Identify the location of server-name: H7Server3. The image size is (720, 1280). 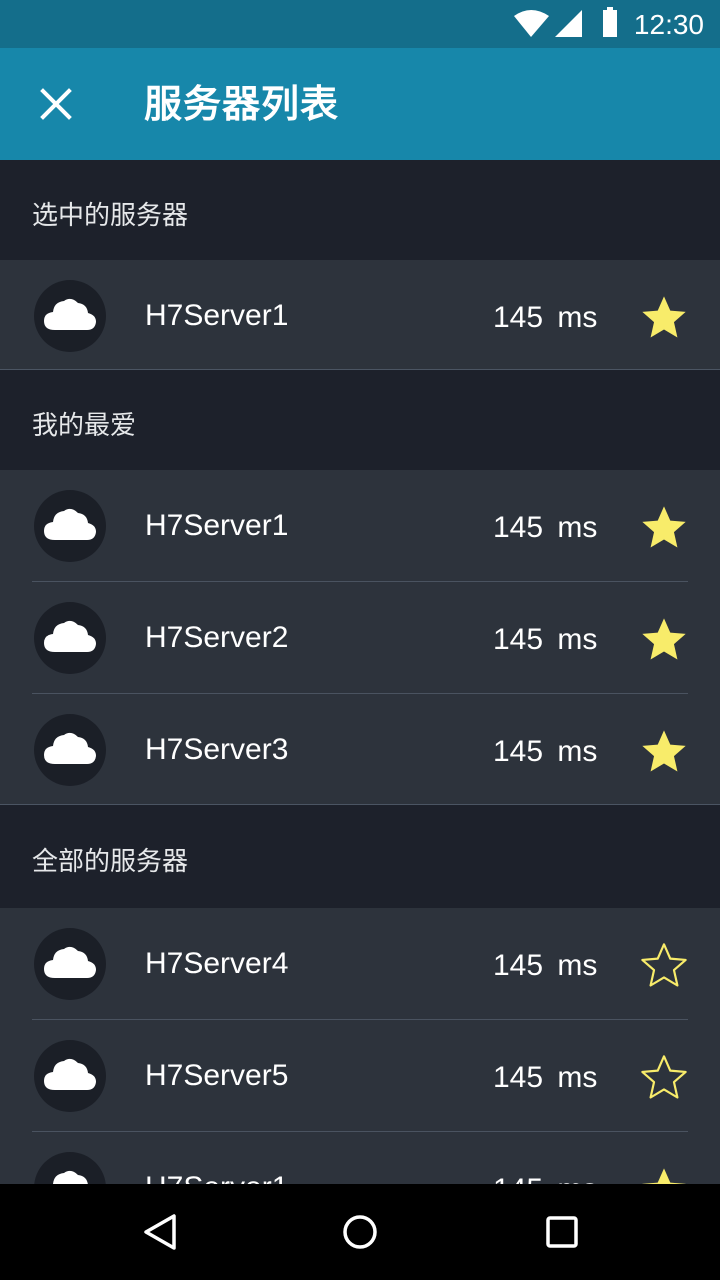
(217, 749).